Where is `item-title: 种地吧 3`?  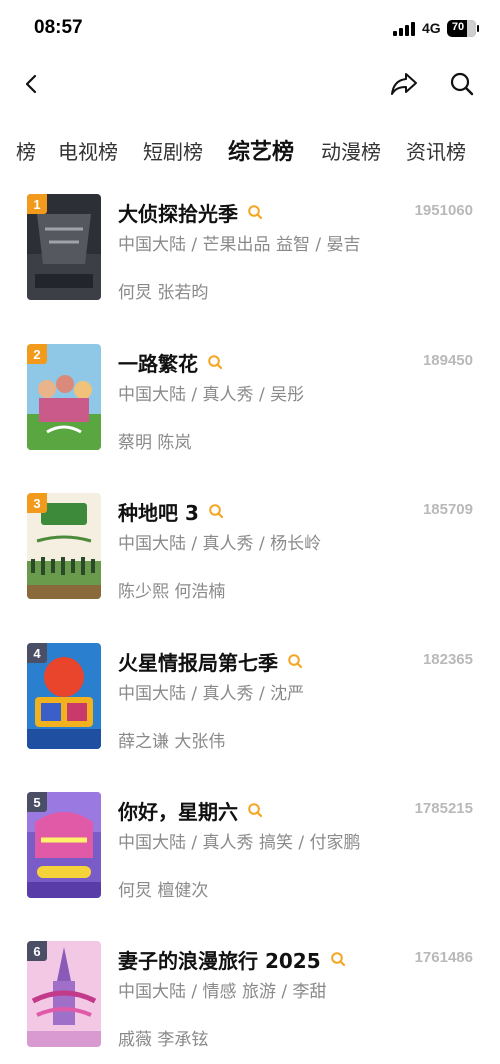 item-title: 种地吧 3 is located at coordinates (158, 512).